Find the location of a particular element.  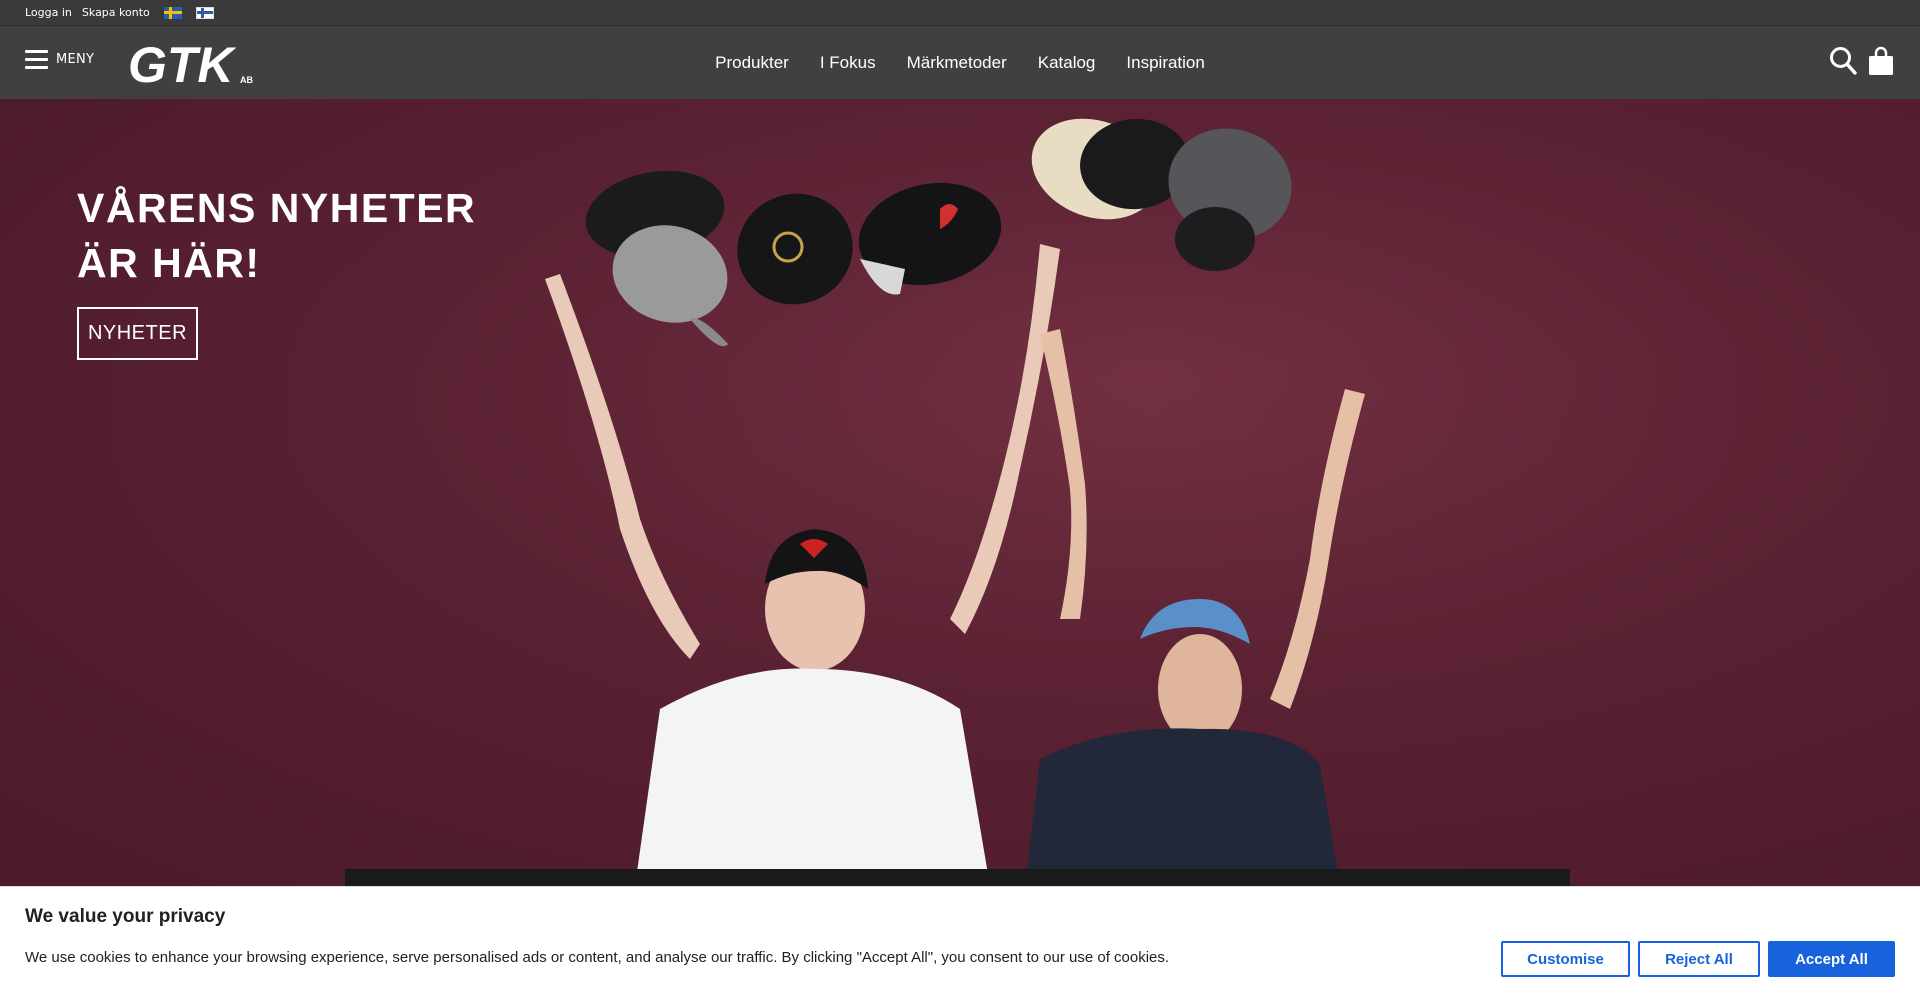

login-link: Logga in is located at coordinates (48, 12).